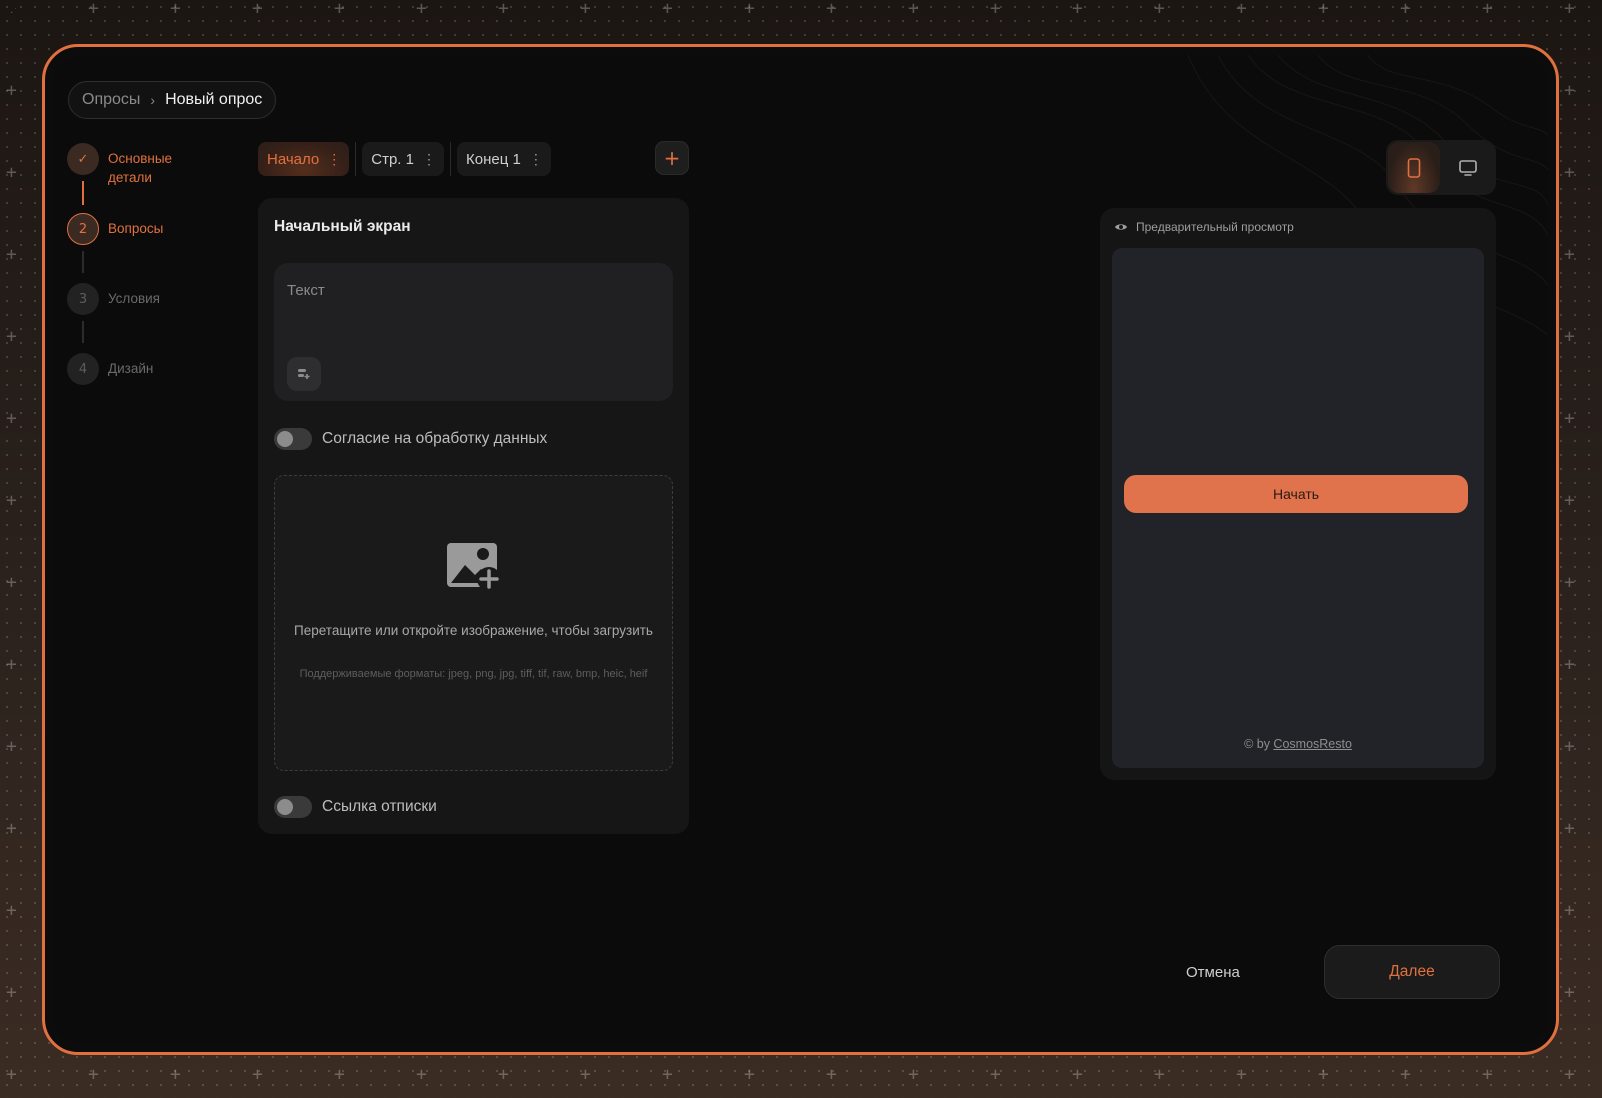 The image size is (1602, 1098). What do you see at coordinates (153, 100) in the screenshot?
I see `chevron-right-icon: ›` at bounding box center [153, 100].